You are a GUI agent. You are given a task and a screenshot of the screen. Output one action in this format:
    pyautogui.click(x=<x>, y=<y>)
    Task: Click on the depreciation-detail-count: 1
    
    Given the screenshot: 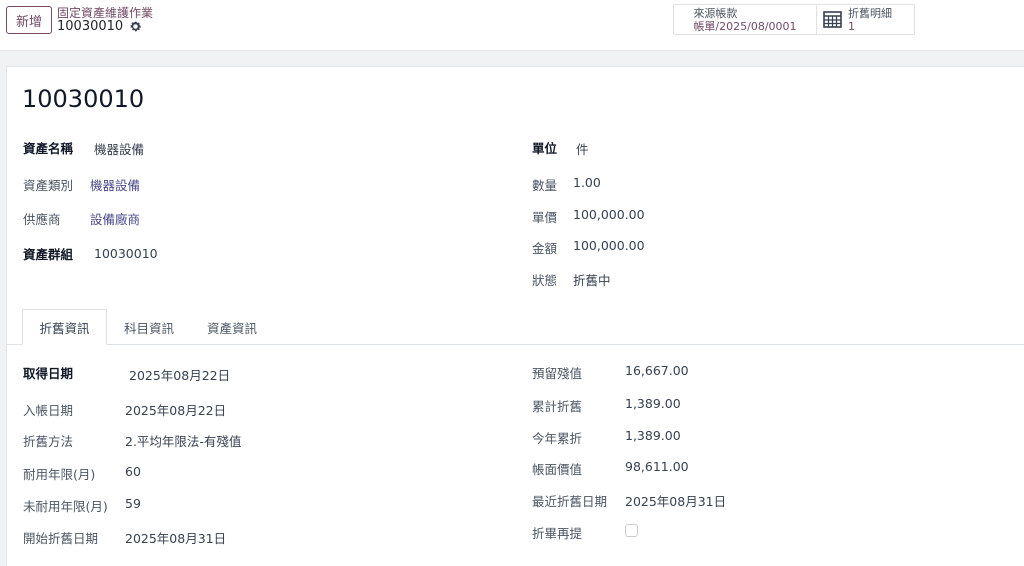 What is the action you would take?
    pyautogui.click(x=851, y=26)
    